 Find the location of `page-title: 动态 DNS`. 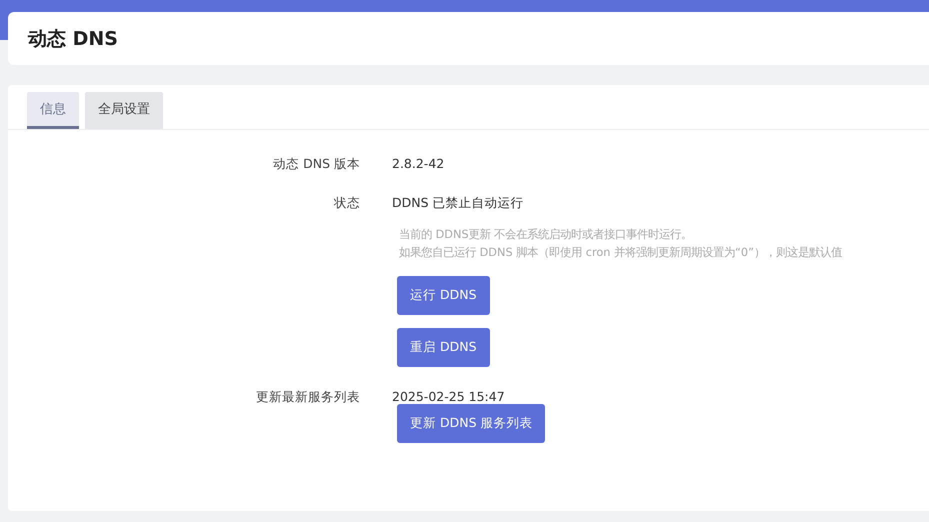

page-title: 动态 DNS is located at coordinates (73, 39).